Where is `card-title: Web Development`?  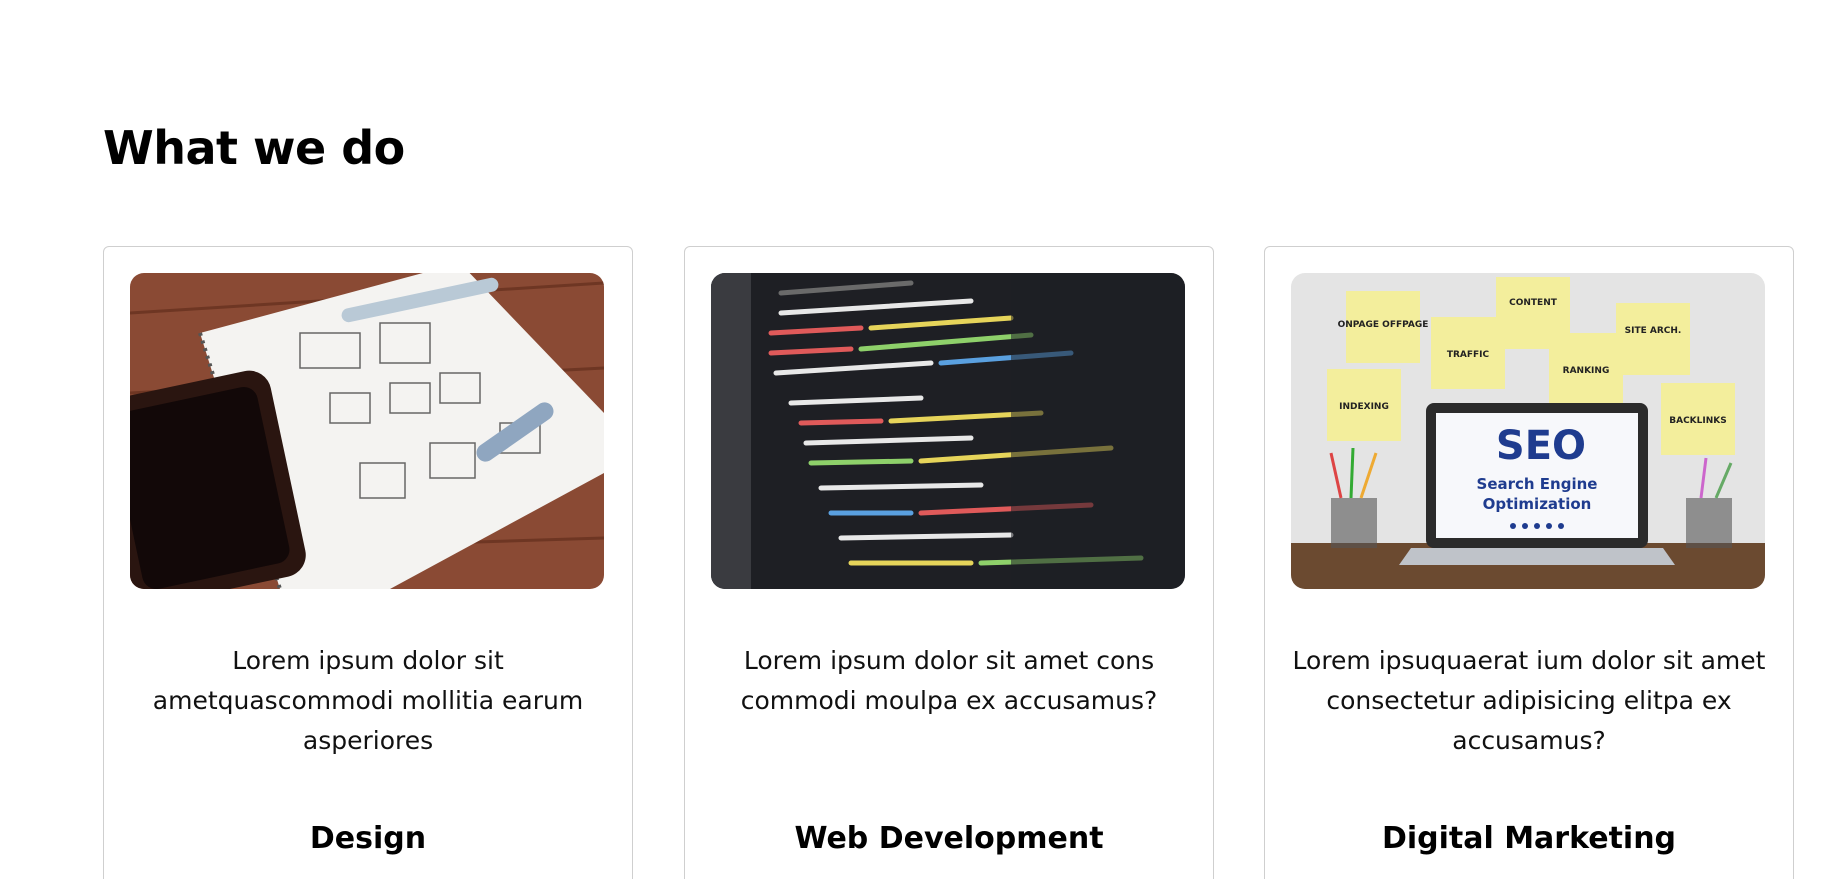
card-title: Web Development is located at coordinates (949, 839).